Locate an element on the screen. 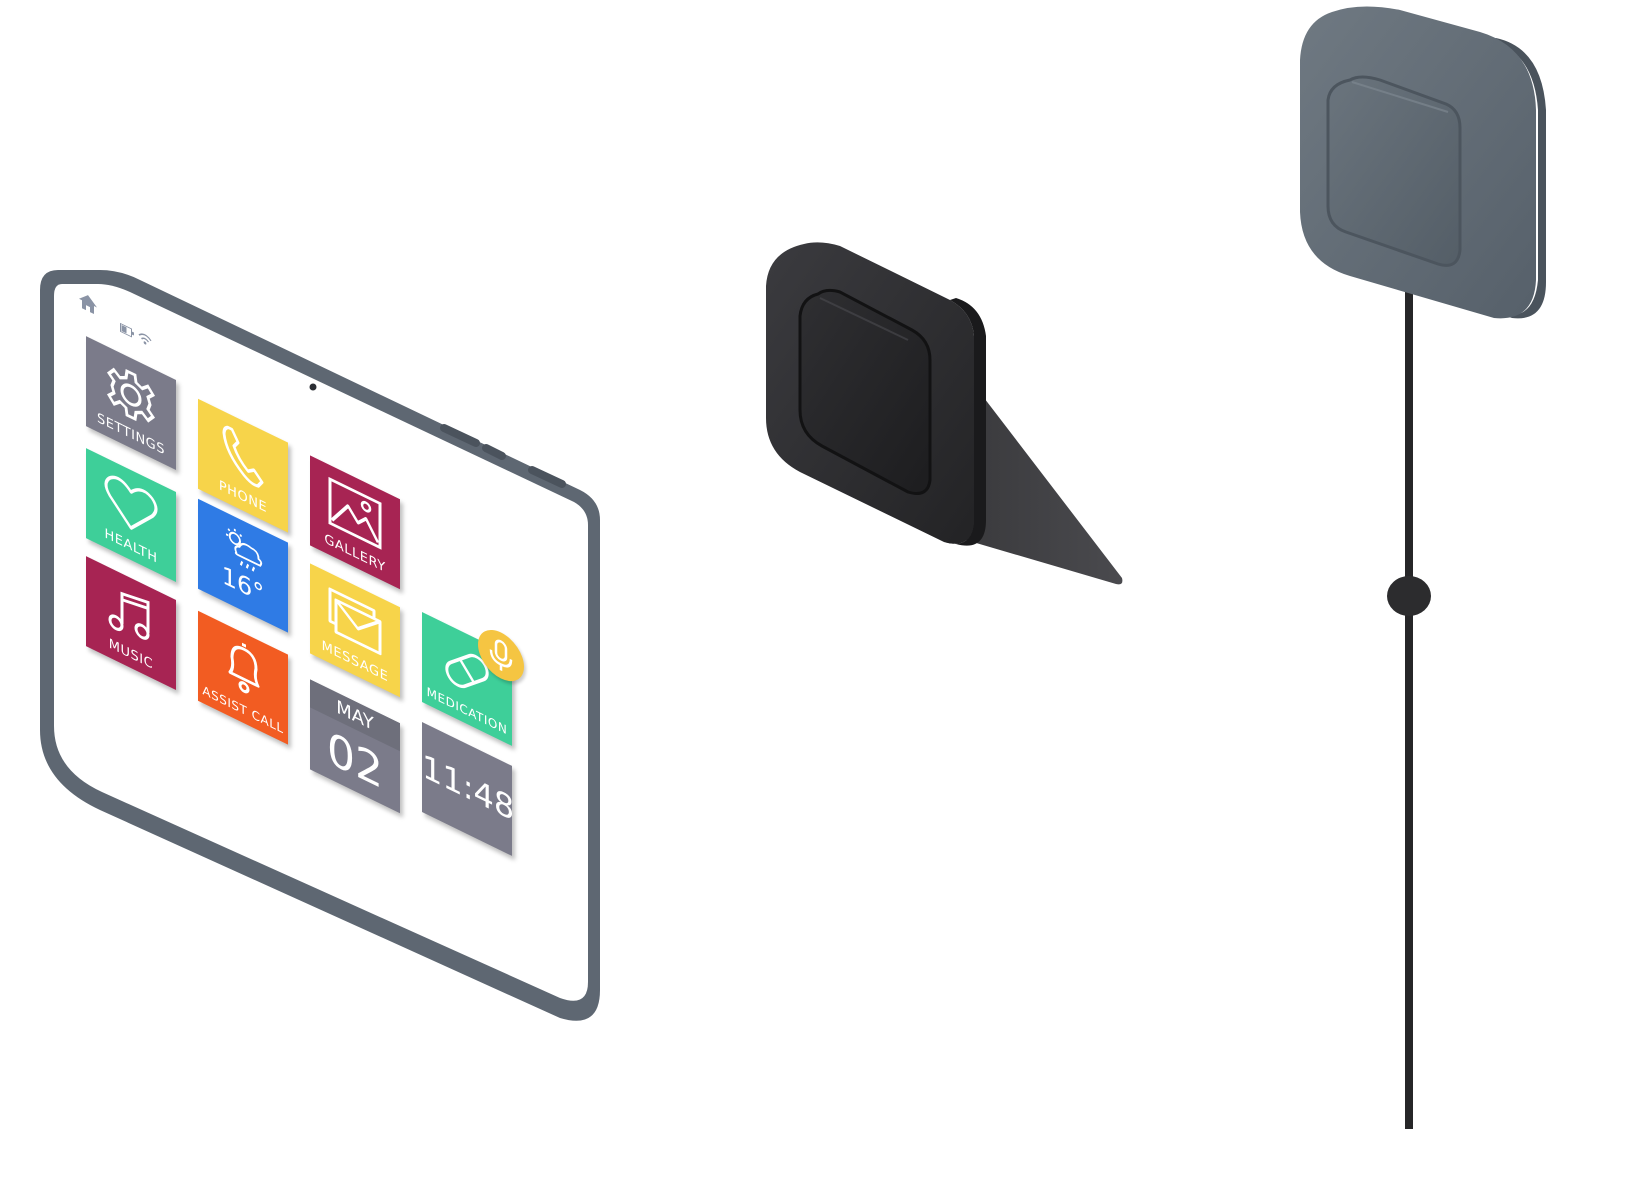 Image resolution: width=1630 pixels, height=1186 pixels. tile-message: MESSAGE is located at coordinates (355, 630).